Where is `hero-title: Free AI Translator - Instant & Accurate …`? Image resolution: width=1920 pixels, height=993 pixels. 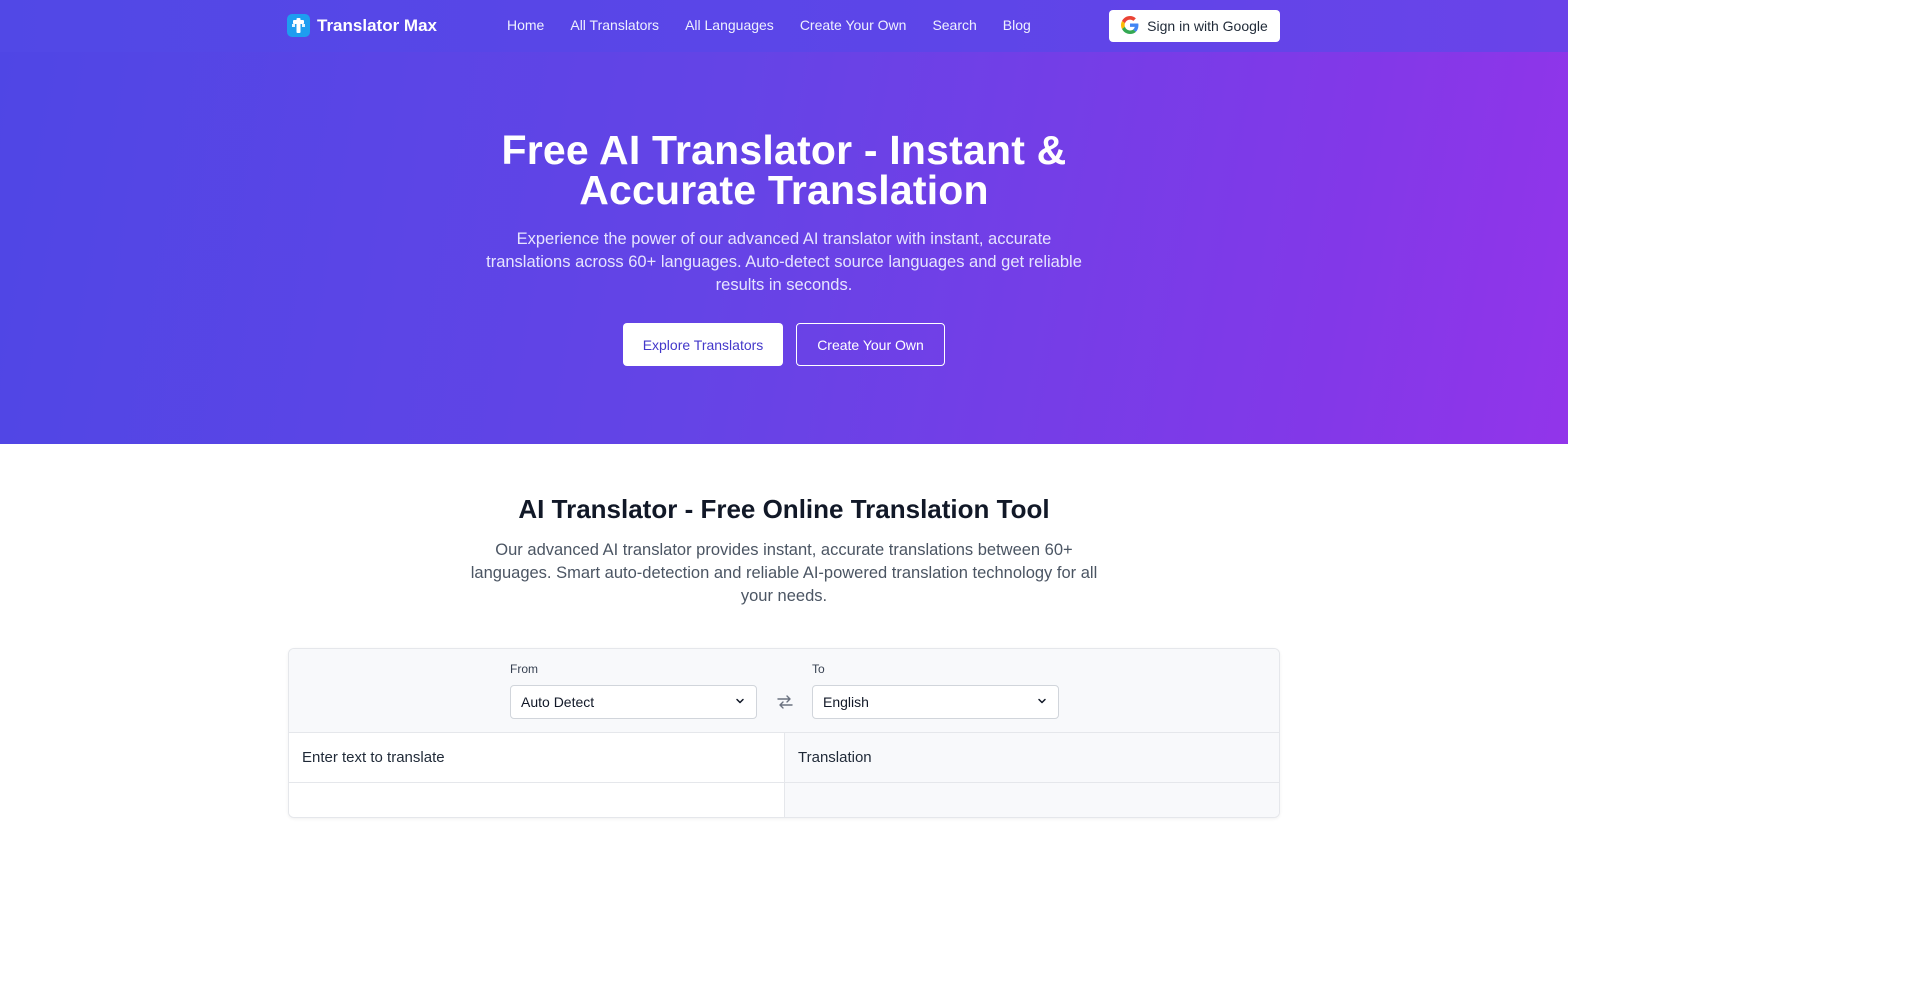 hero-title: Free AI Translator - Instant & Accurate … is located at coordinates (784, 170).